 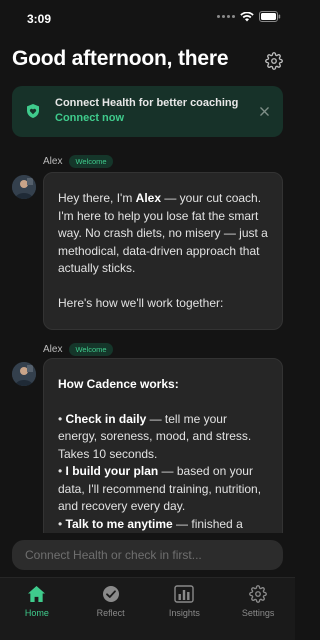 I want to click on tab-label: Home, so click(x=36, y=613).